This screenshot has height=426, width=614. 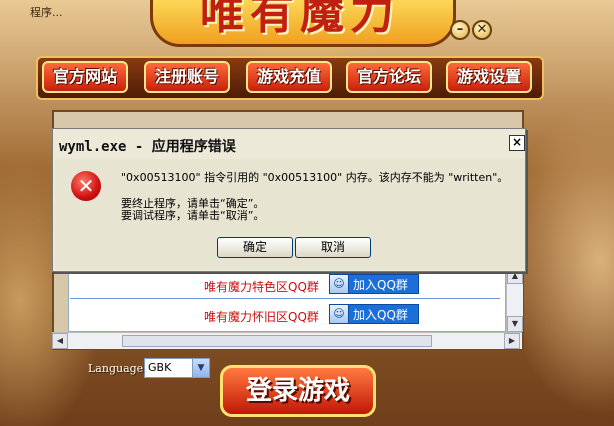 What do you see at coordinates (261, 317) in the screenshot?
I see `qq-group-name: 唯有魔力怀旧区QQ群` at bounding box center [261, 317].